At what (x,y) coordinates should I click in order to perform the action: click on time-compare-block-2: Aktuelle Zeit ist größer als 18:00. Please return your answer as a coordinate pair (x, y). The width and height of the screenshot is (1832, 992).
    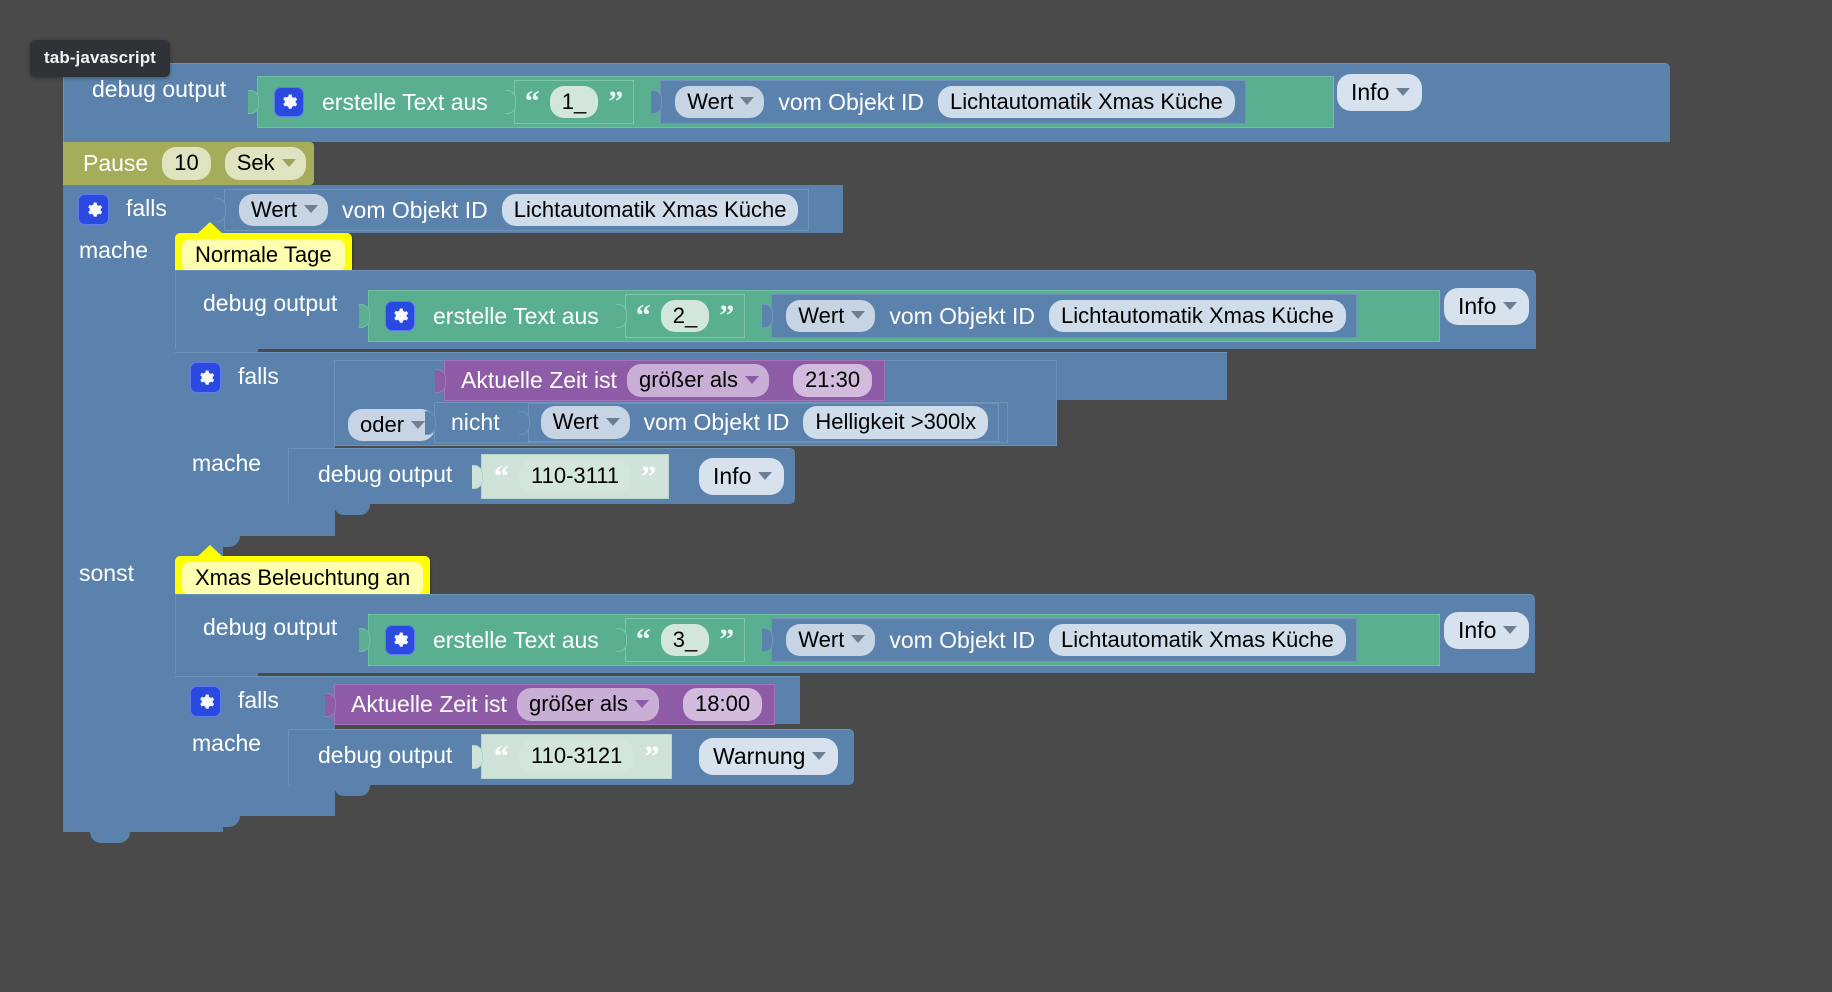
    Looking at the image, I should click on (550, 704).